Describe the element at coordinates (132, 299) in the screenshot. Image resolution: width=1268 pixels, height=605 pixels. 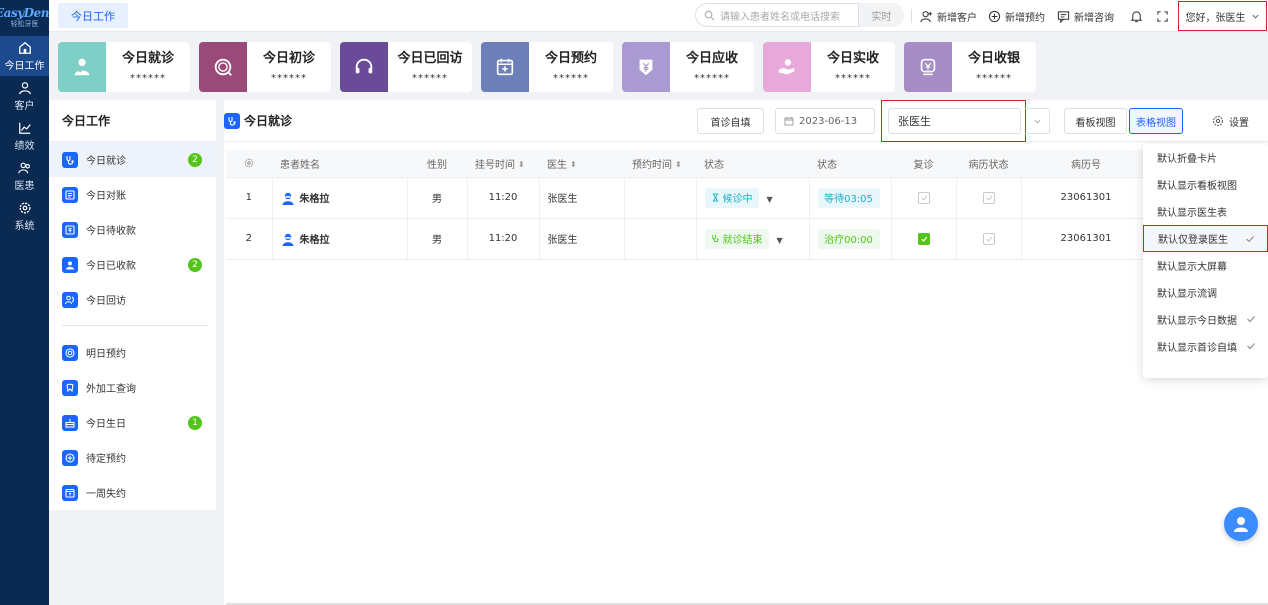
I see `sidebar-item-return-visit: 今日回访` at that location.